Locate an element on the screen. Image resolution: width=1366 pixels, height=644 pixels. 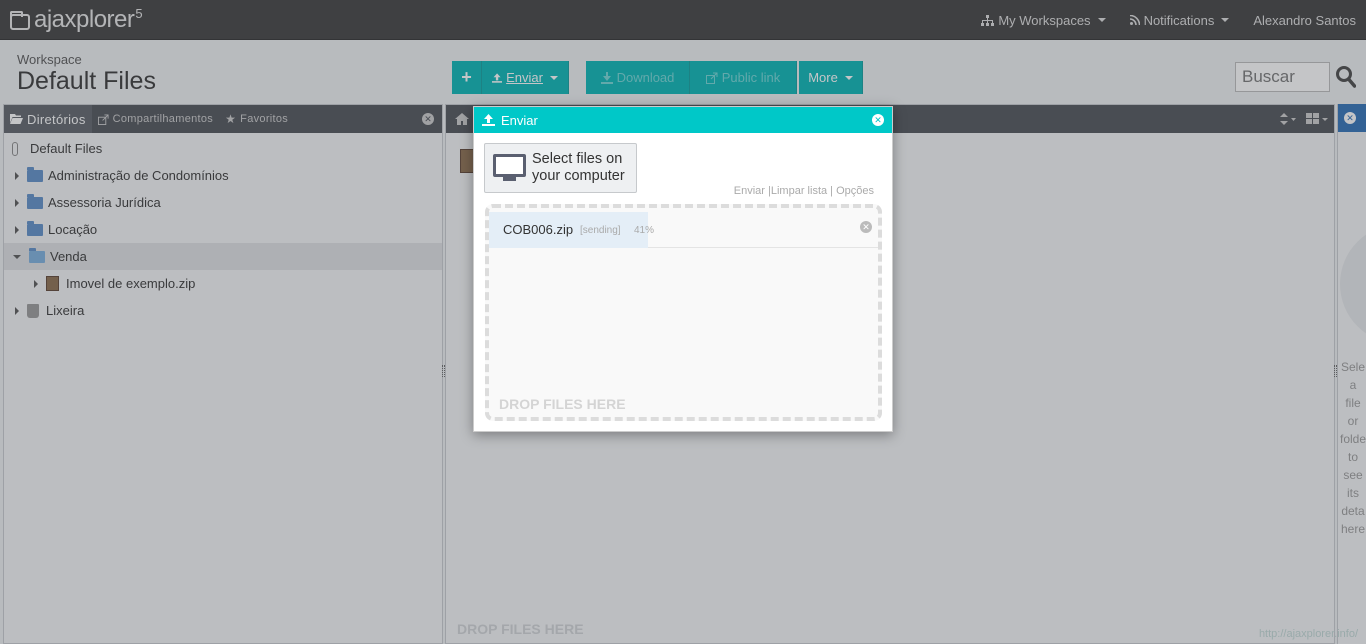
select-files-button: Select files on your computer is located at coordinates (560, 168).